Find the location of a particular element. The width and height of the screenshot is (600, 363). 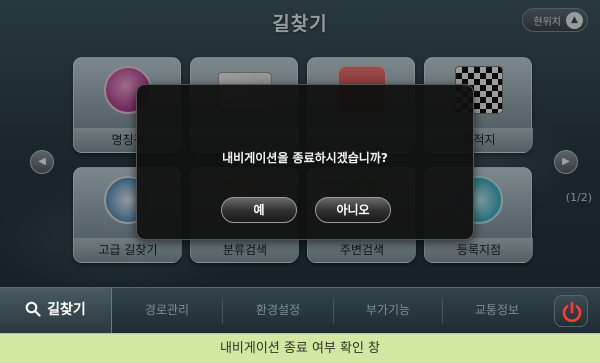

bottom-tab-bar: 길찾기 경로관리 환경설정 부가기능 교통정보 is located at coordinates (300, 310).